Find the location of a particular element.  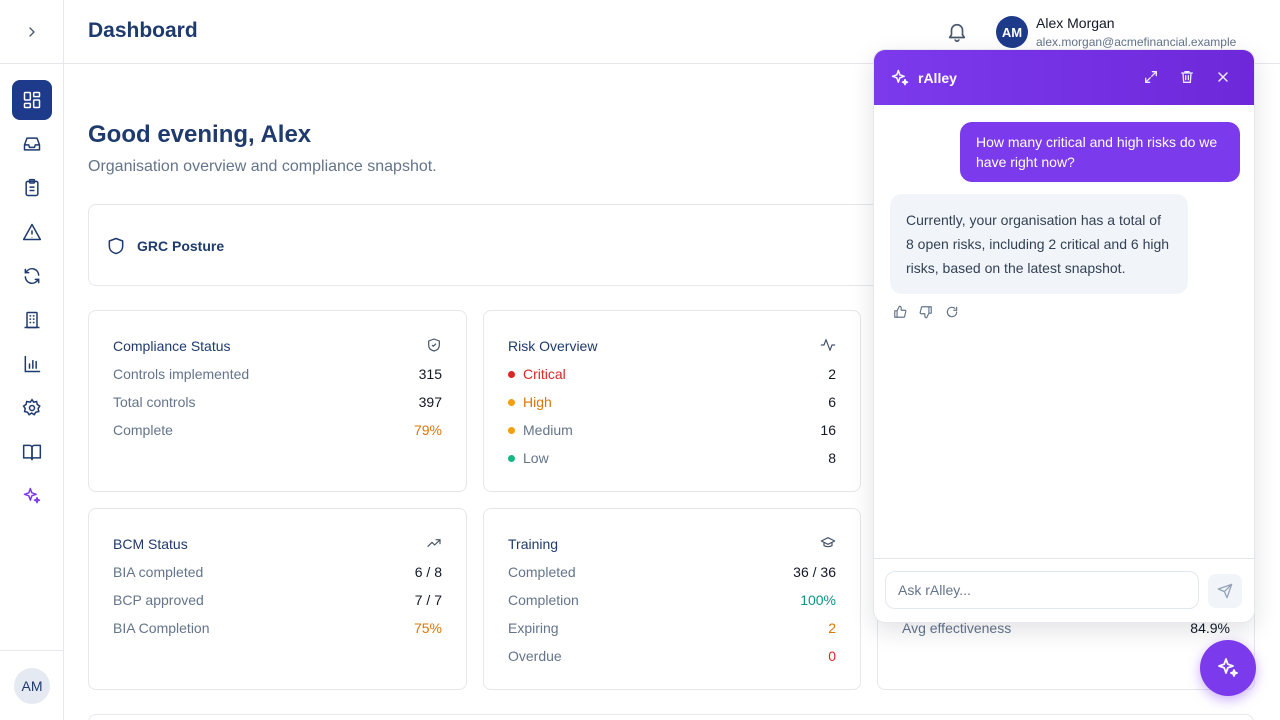

risk-row-high: High 6 is located at coordinates (672, 402).